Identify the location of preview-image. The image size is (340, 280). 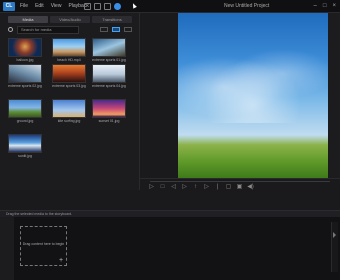
(253, 78).